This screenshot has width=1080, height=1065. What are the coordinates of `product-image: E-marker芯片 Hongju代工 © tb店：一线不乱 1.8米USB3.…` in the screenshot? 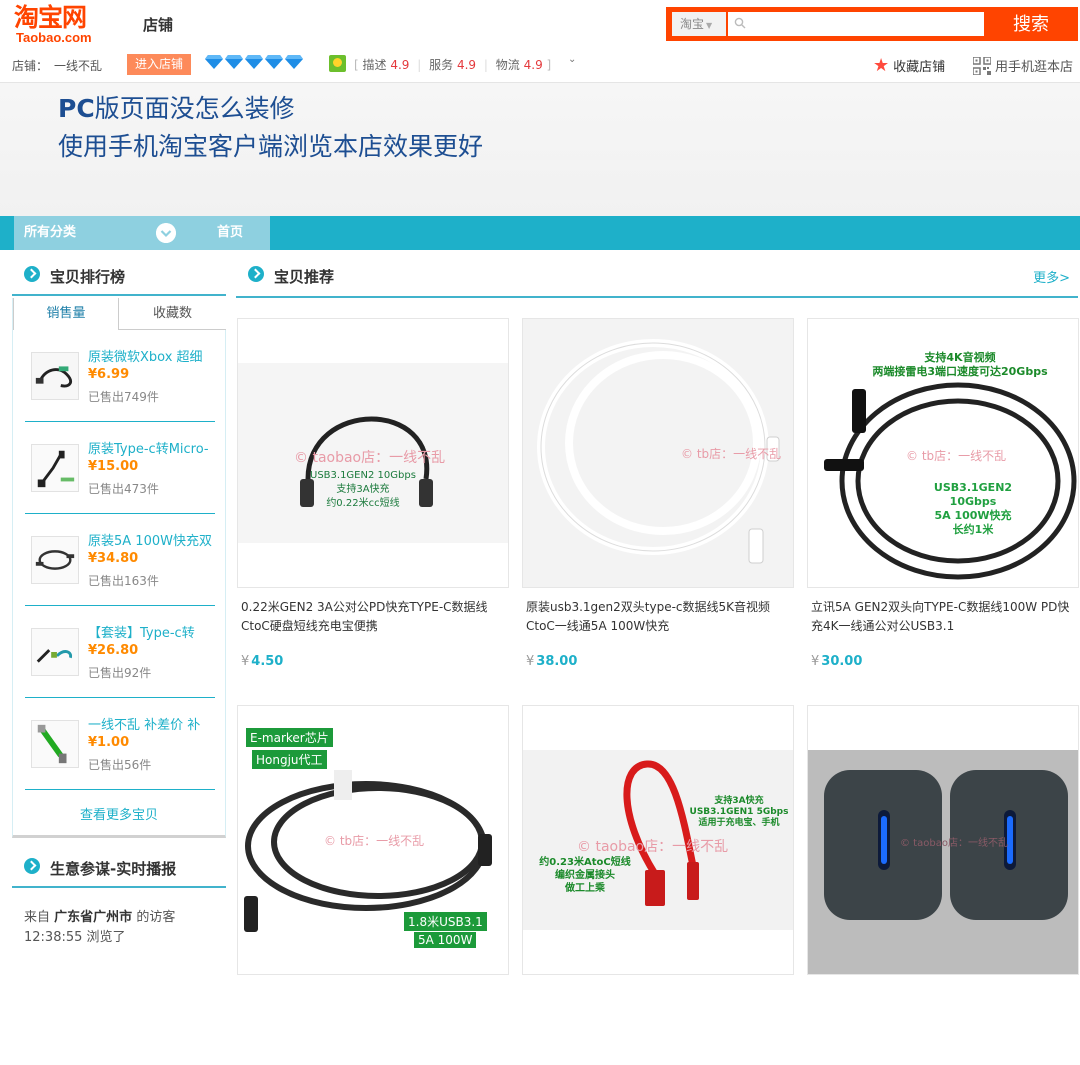 It's located at (373, 840).